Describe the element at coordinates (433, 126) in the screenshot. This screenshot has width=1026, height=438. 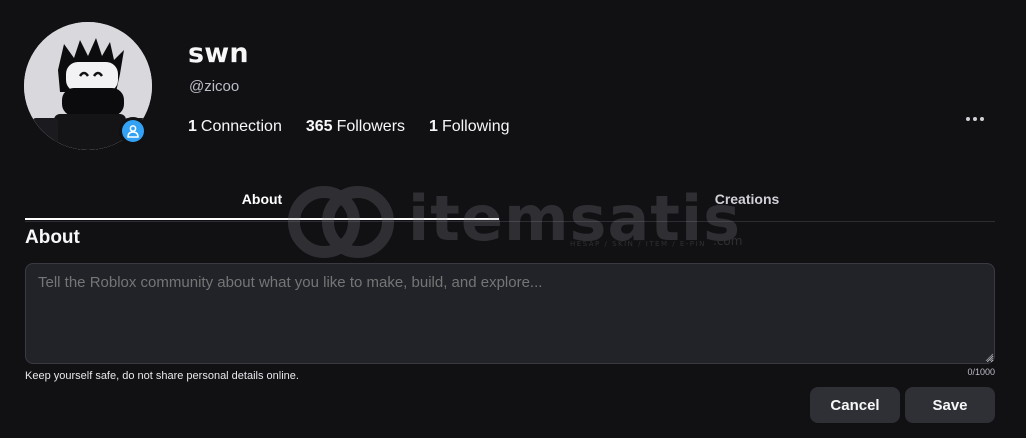
I see `following-count: 1` at that location.